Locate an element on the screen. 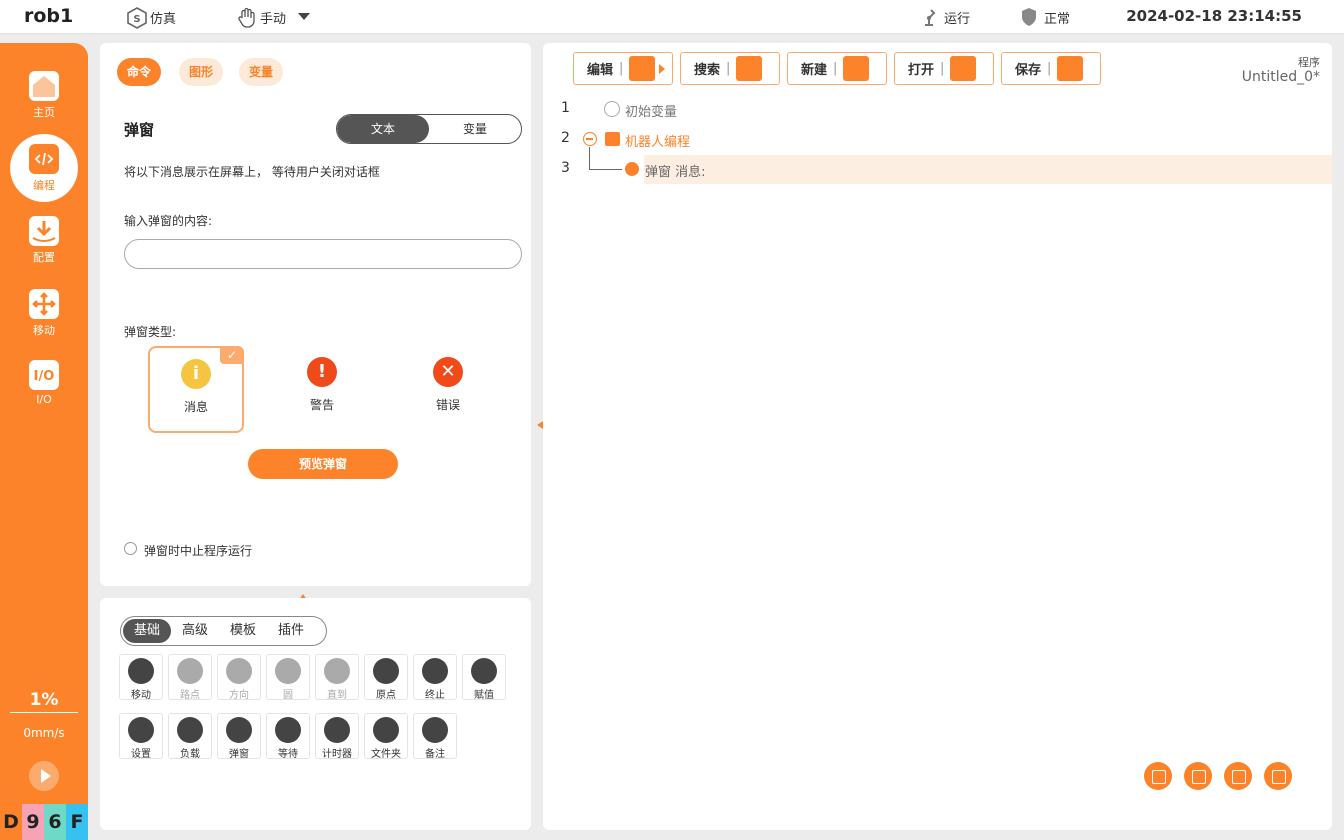  toggle-variable: 变量 is located at coordinates (475, 129).